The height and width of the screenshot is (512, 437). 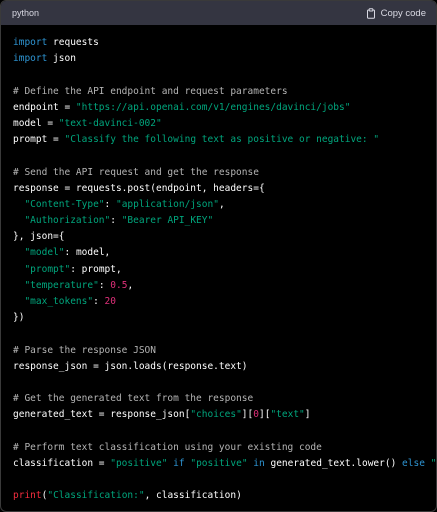 I want to click on code-token: "model", so click(x=44, y=253).